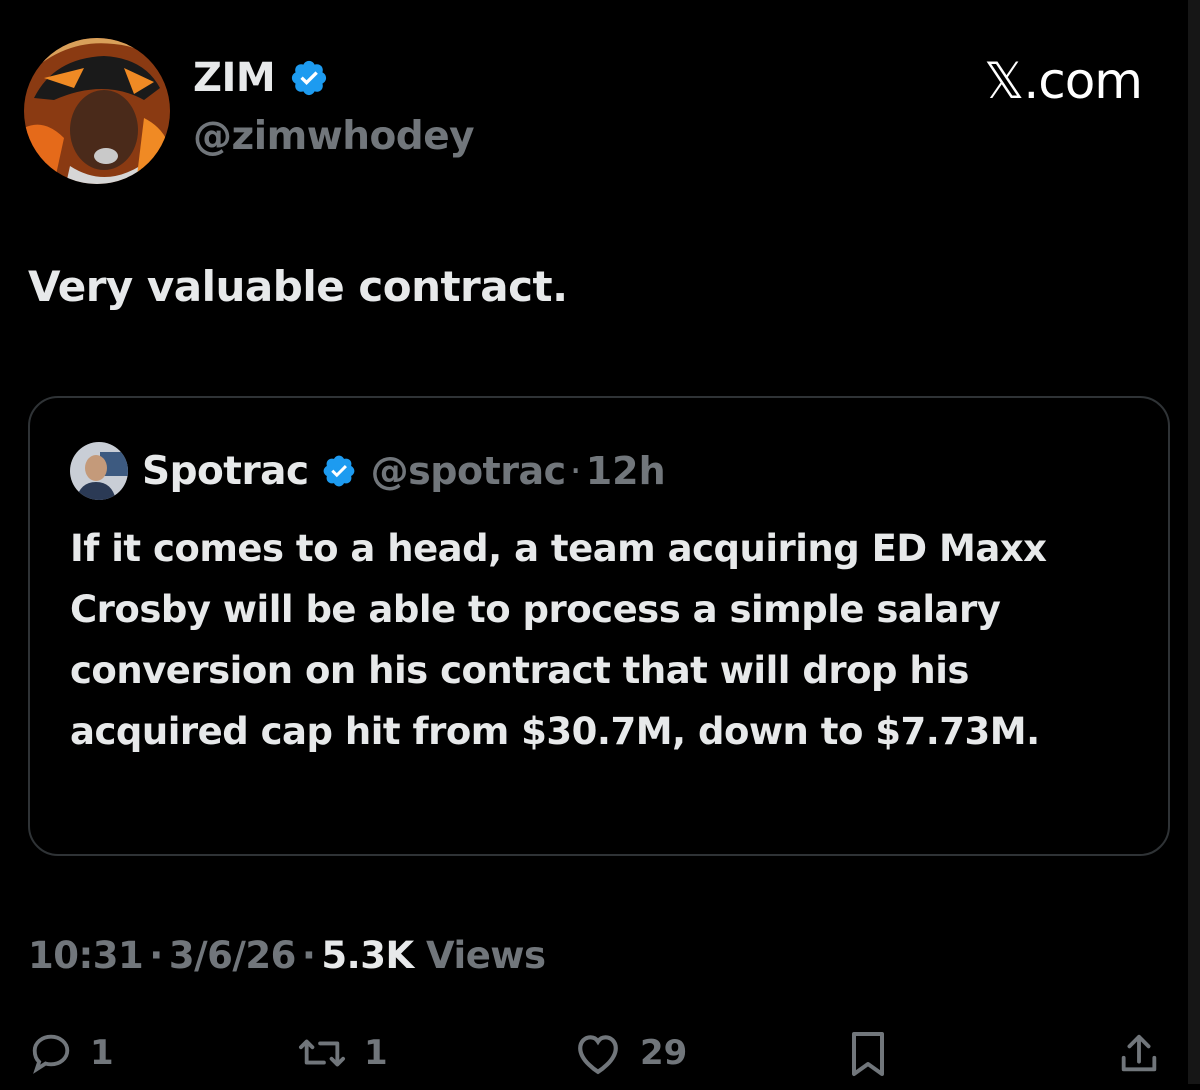 This screenshot has height=1090, width=1200. Describe the element at coordinates (1063, 81) in the screenshot. I see `x-watermark: 𝕏.com` at that location.